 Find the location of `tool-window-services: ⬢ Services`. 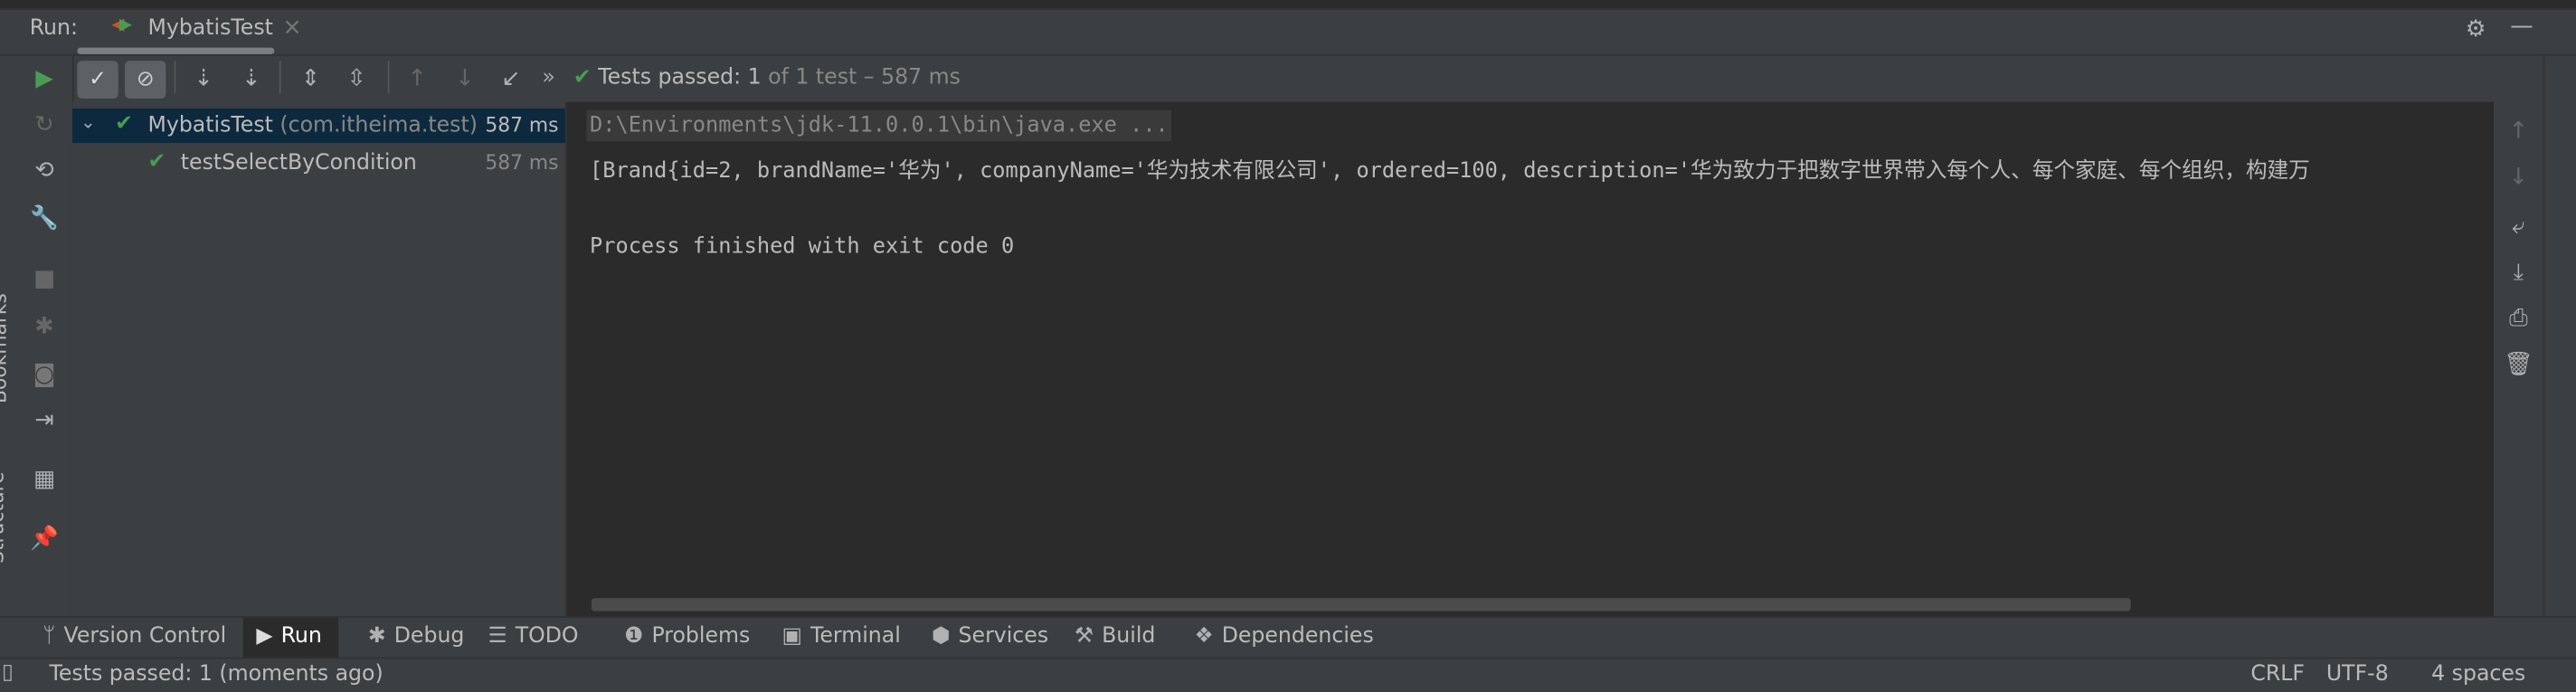

tool-window-services: ⬢ Services is located at coordinates (990, 638).